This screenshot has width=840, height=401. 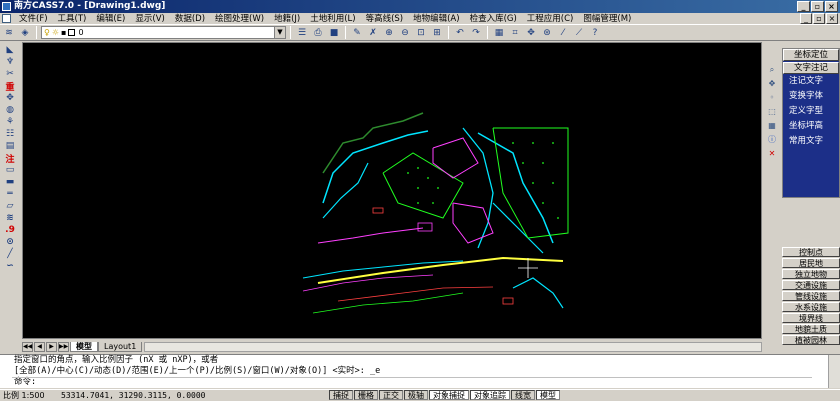 I want to click on rectangle-icon: ▭, so click(x=10, y=170).